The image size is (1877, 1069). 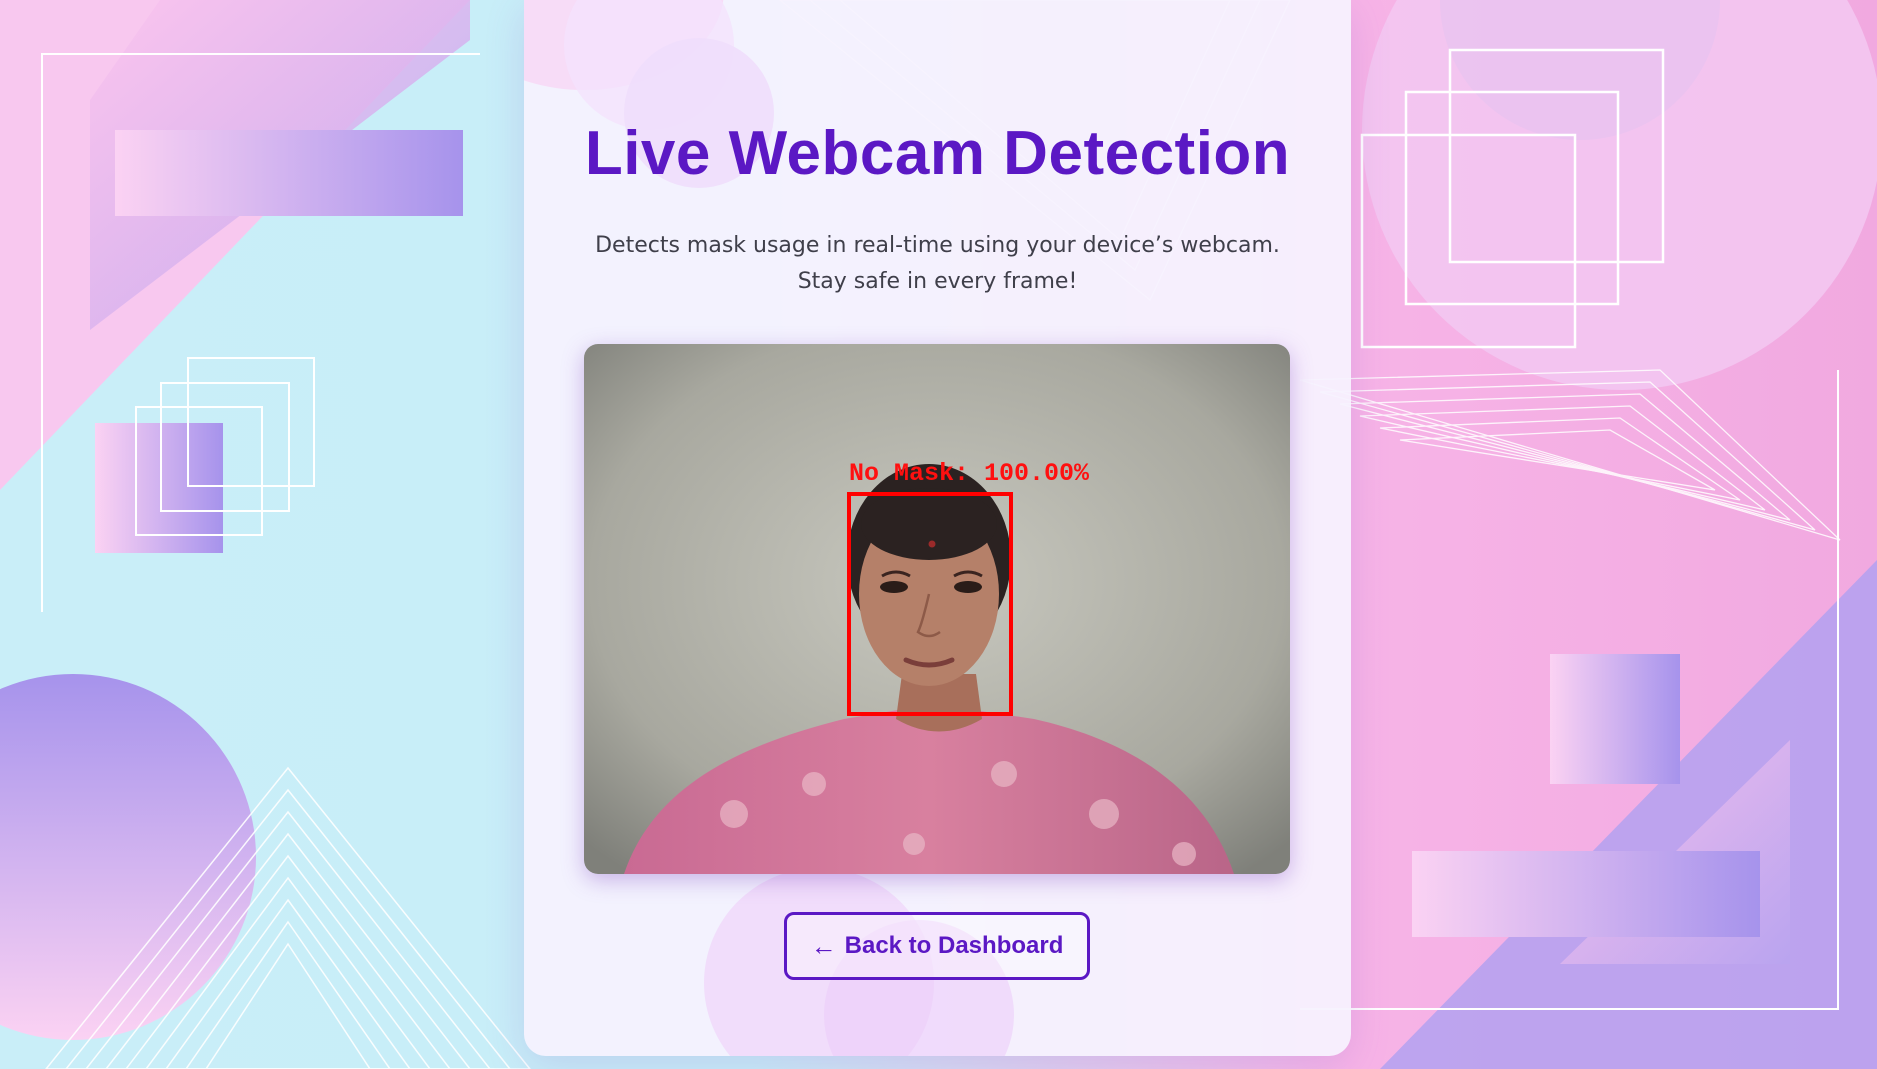 What do you see at coordinates (969, 473) in the screenshot?
I see `detection-label: No Mask: 100.00%` at bounding box center [969, 473].